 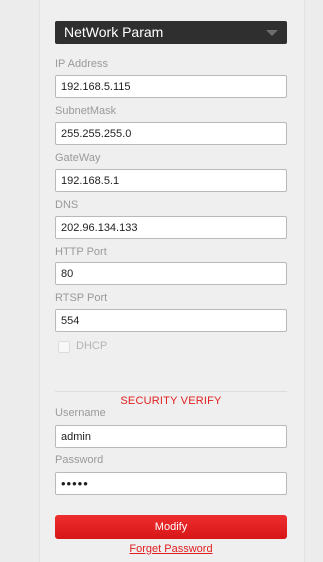 I want to click on ip-address-label: IP Address, so click(x=81, y=64).